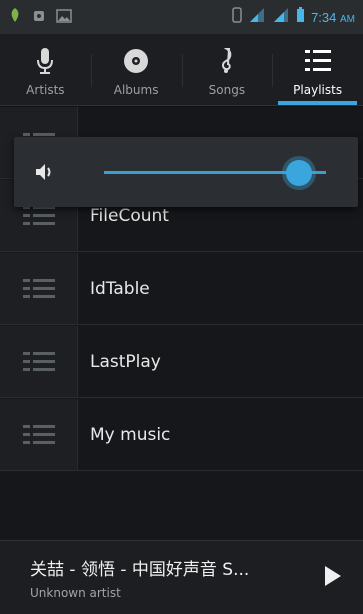 The height and width of the screenshot is (614, 363). I want to click on tab-label: Albums, so click(136, 90).